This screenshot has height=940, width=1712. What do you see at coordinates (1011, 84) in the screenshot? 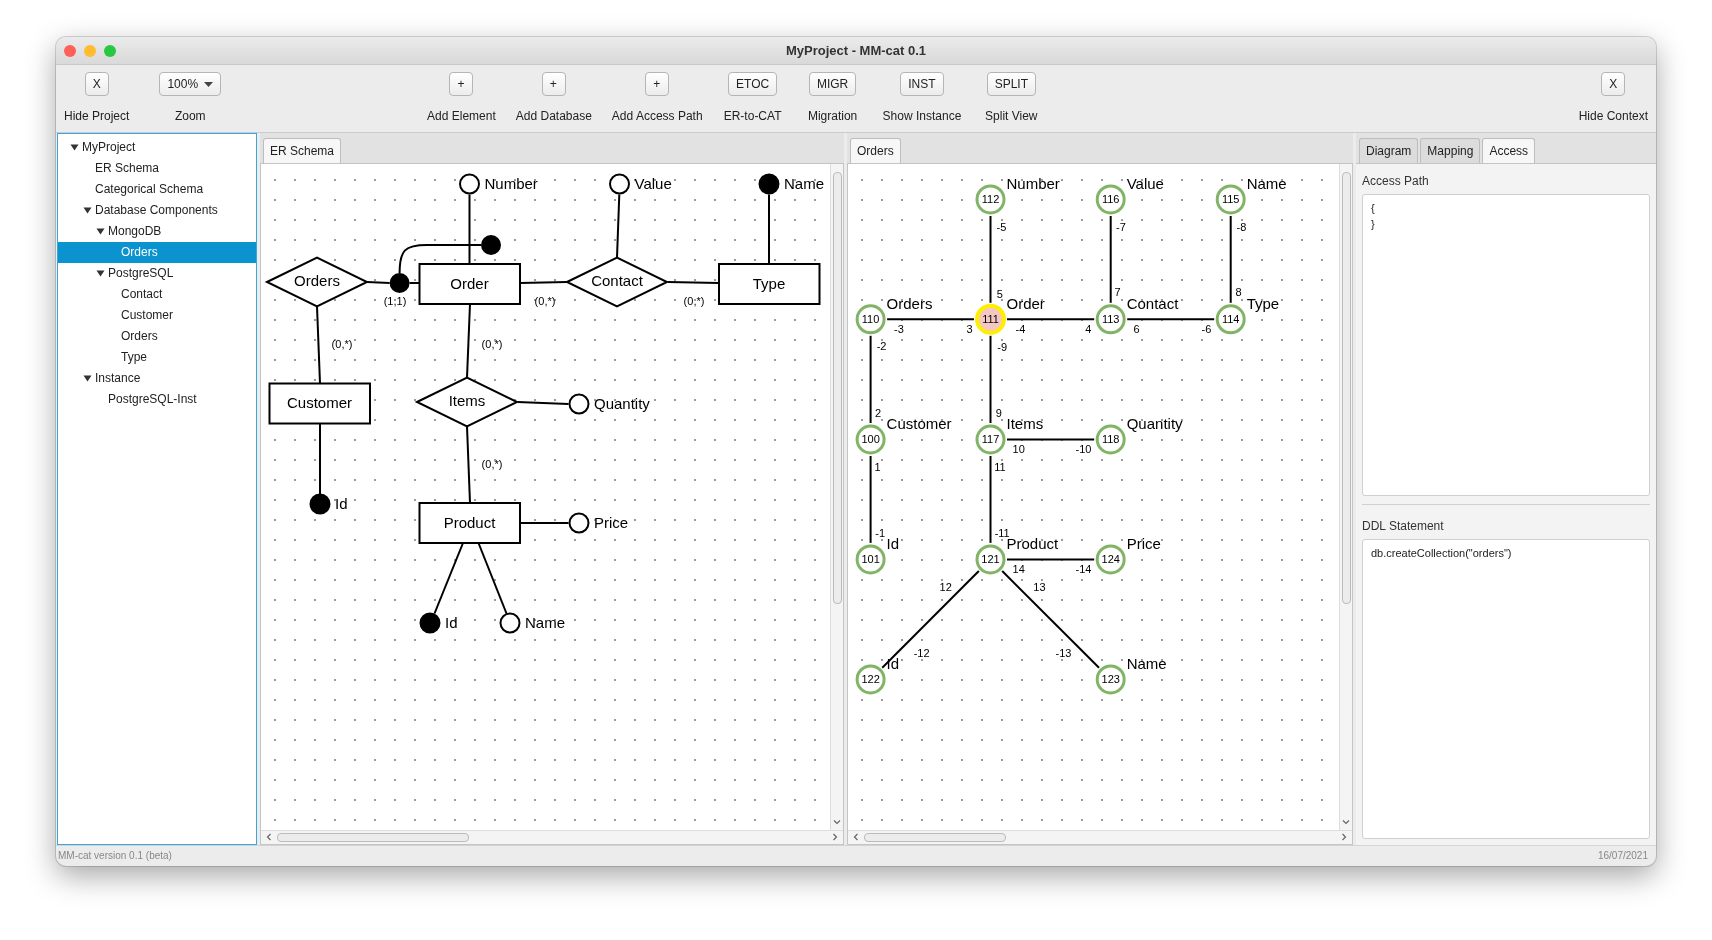
I see `toolbar-button: SPLIT` at bounding box center [1011, 84].